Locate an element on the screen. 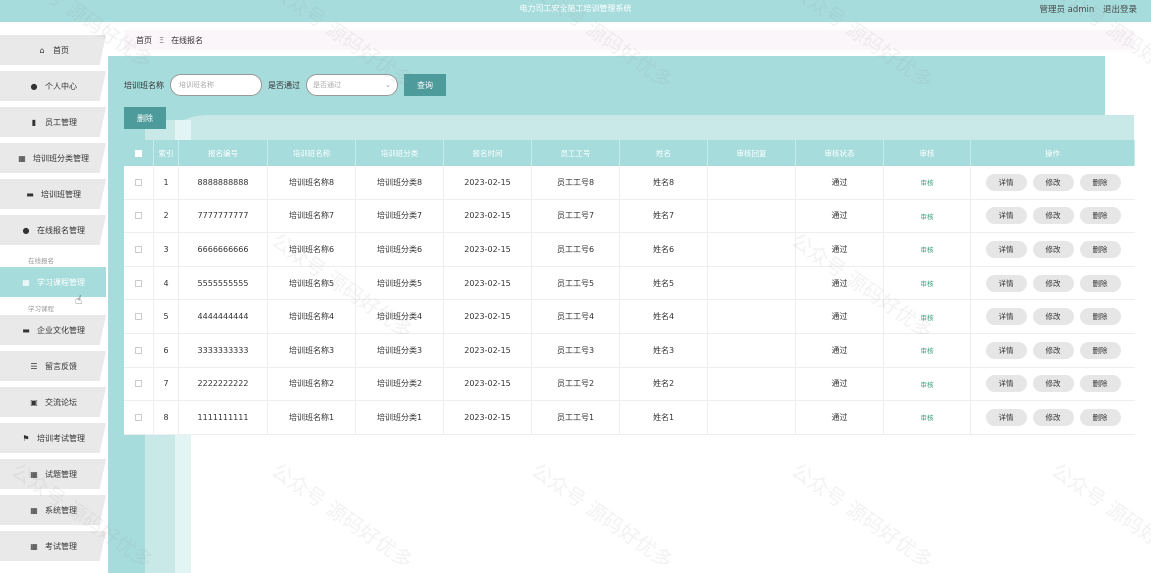 The width and height of the screenshot is (1151, 573). submenu-peek-top: 在线报名 is located at coordinates (41, 261).